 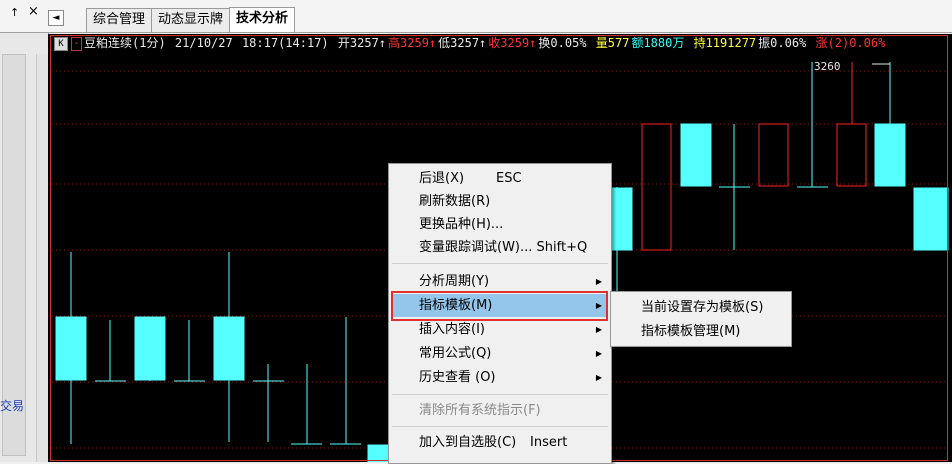 I want to click on tab-technical-analysis: 技术分析, so click(x=262, y=19).